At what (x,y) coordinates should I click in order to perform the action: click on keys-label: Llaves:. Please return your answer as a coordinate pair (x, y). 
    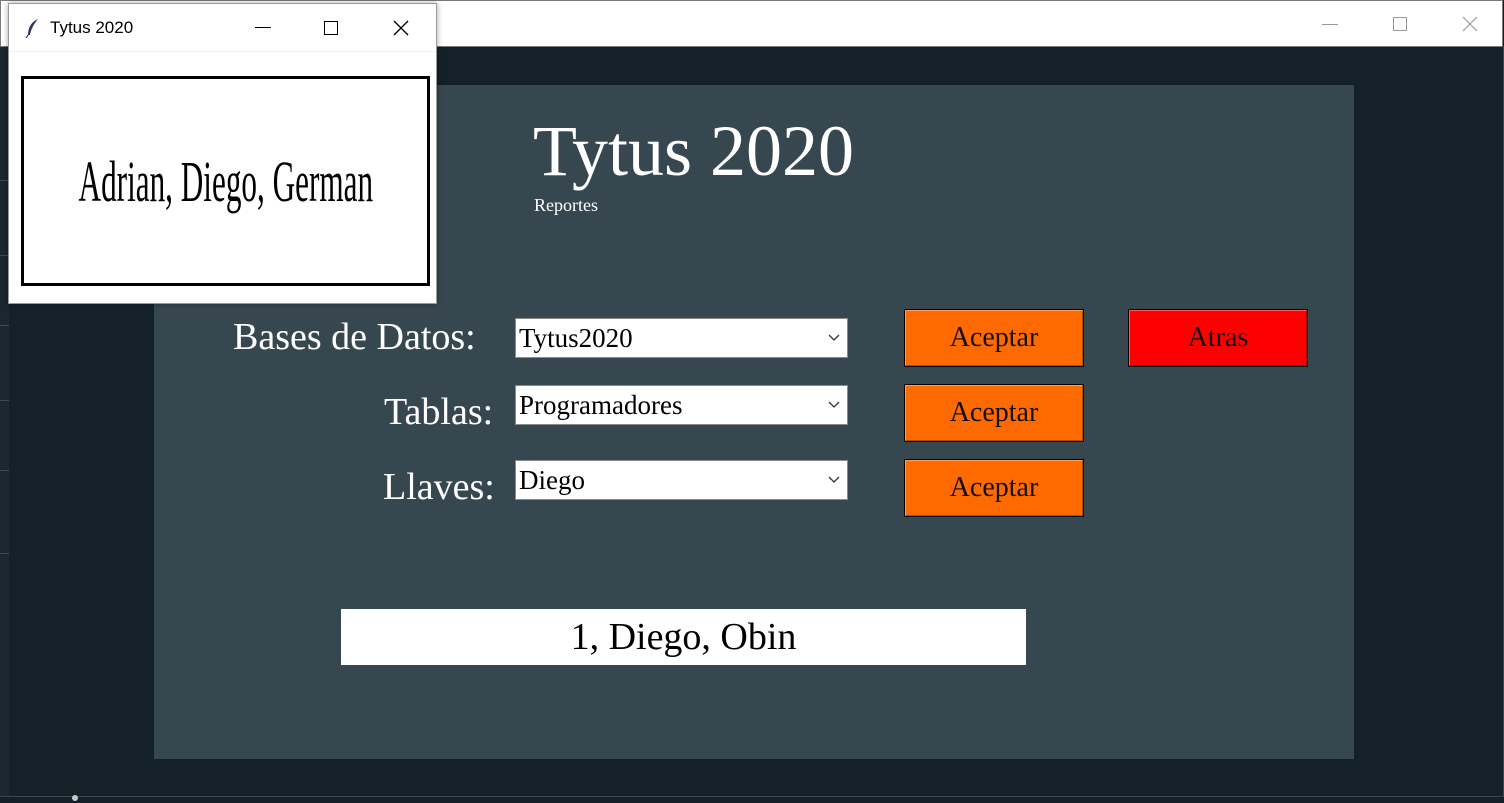
    Looking at the image, I should click on (439, 487).